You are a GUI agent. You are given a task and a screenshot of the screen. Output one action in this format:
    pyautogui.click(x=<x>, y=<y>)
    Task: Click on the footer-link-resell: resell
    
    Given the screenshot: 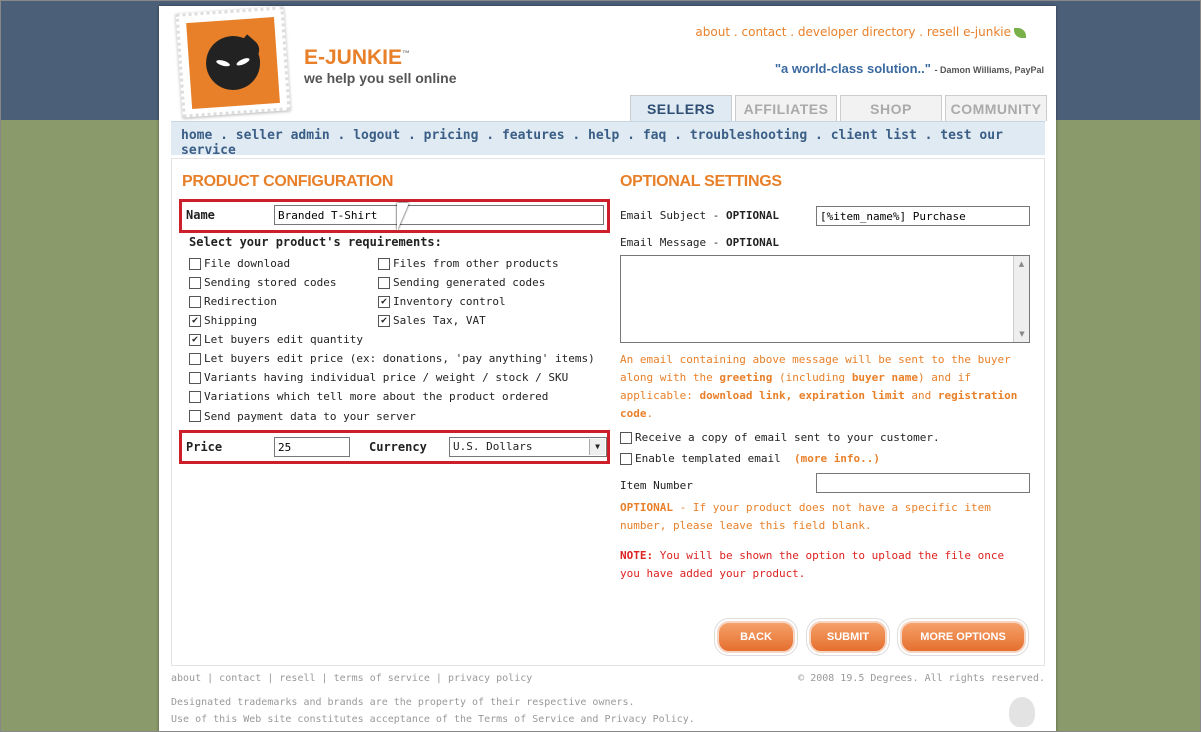 What is the action you would take?
    pyautogui.click(x=297, y=678)
    